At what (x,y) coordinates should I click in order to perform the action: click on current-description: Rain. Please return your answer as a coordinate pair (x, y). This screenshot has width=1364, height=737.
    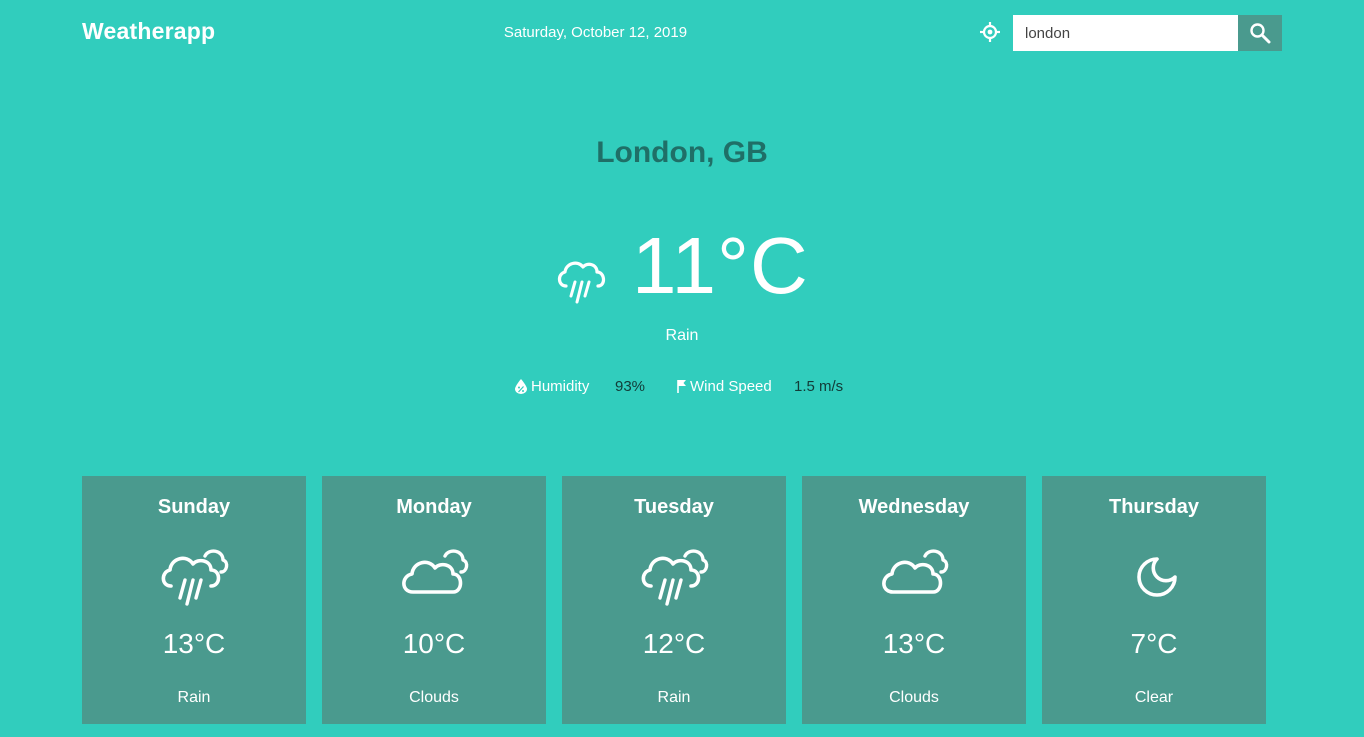
    Looking at the image, I should click on (682, 335).